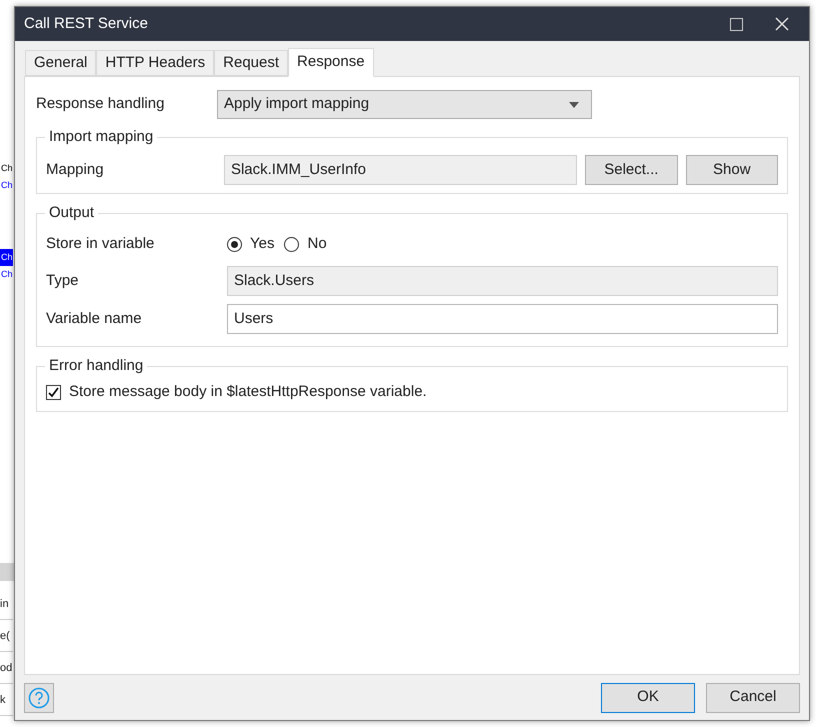 This screenshot has width=816, height=727. What do you see at coordinates (94, 318) in the screenshot?
I see `field-label: Variable name` at bounding box center [94, 318].